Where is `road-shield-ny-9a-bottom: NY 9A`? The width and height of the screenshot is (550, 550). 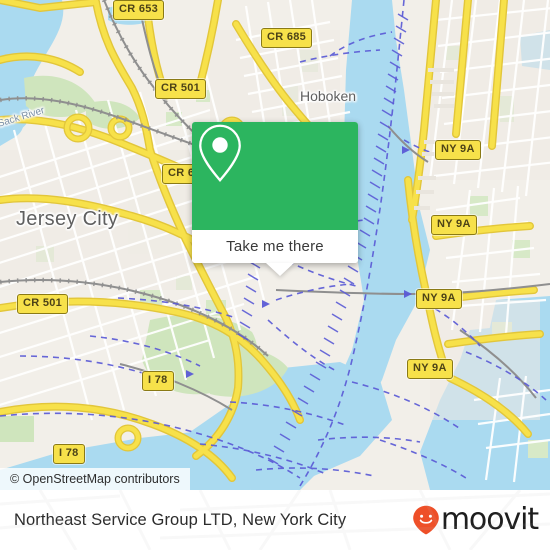 road-shield-ny-9a-bottom: NY 9A is located at coordinates (430, 369).